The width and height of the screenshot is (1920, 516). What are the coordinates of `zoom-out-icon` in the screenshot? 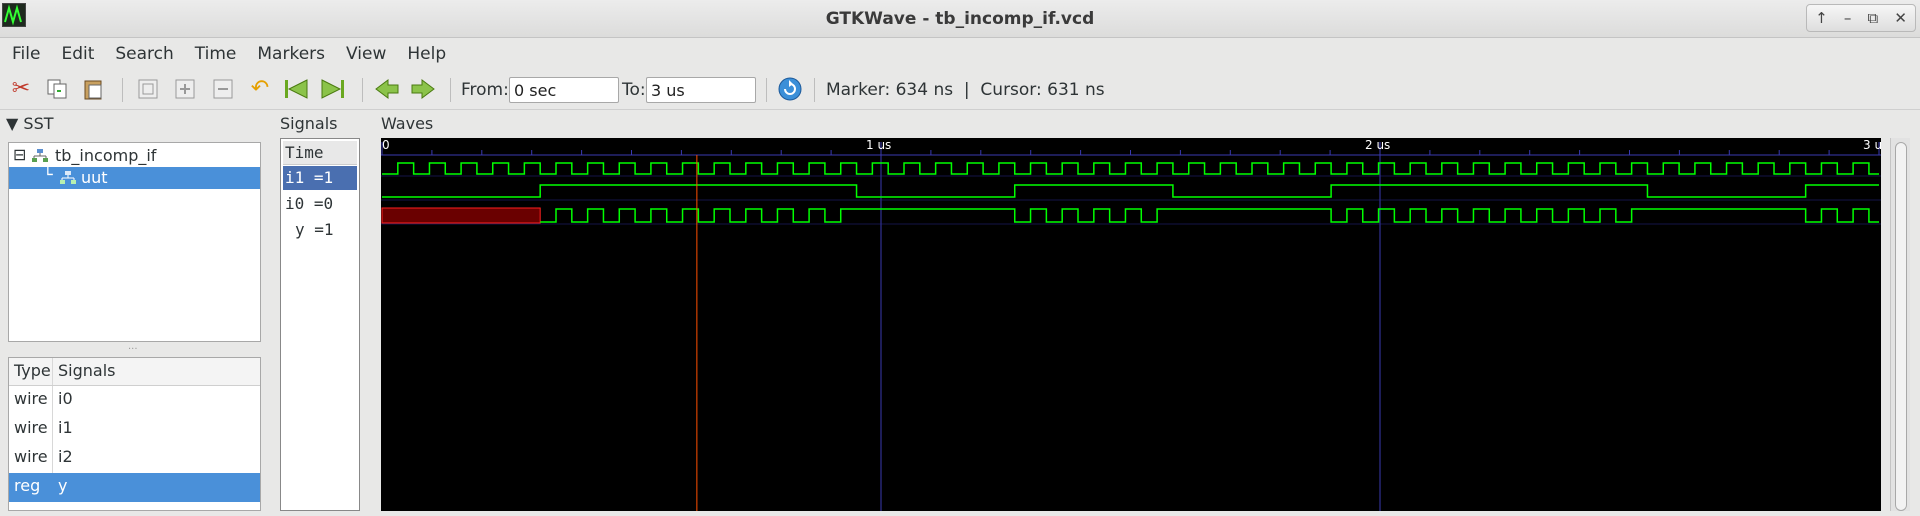 It's located at (223, 89).